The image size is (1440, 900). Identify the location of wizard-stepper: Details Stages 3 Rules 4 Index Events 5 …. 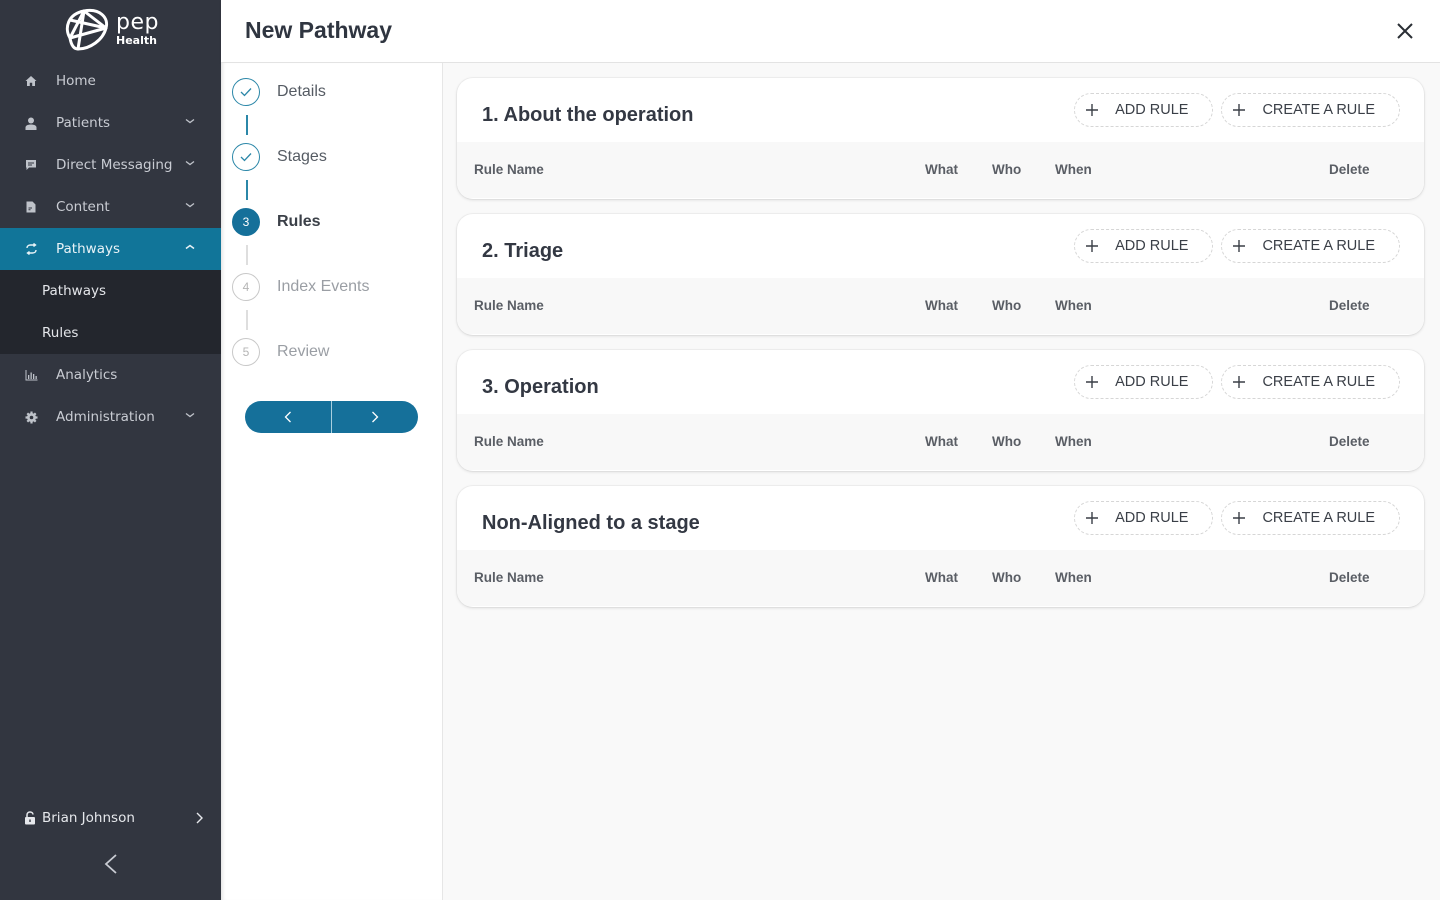
(332, 481).